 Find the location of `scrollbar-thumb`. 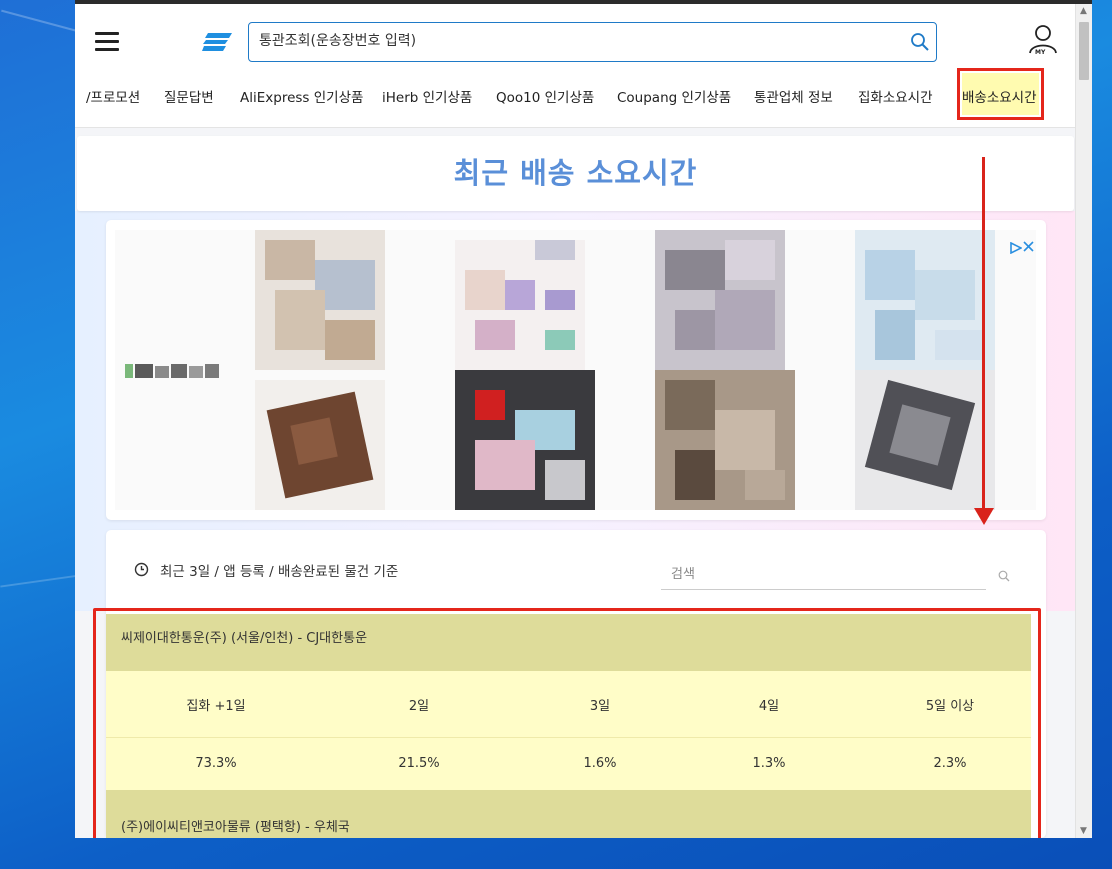

scrollbar-thumb is located at coordinates (1084, 51).